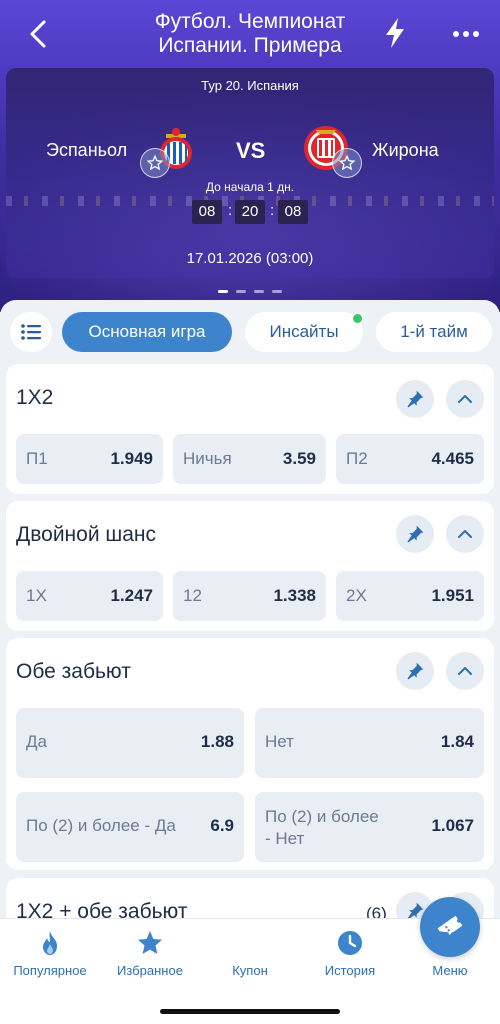 The height and width of the screenshot is (1024, 500). What do you see at coordinates (350, 970) in the screenshot?
I see `nav-label: История` at bounding box center [350, 970].